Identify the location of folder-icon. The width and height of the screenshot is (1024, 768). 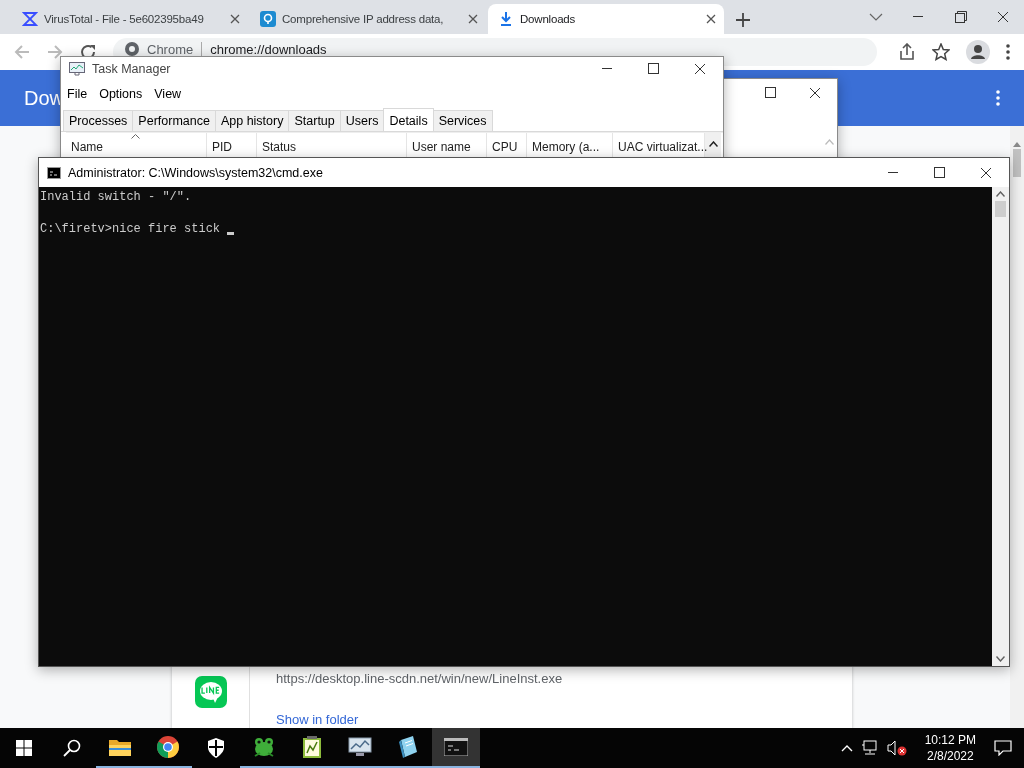
(120, 747).